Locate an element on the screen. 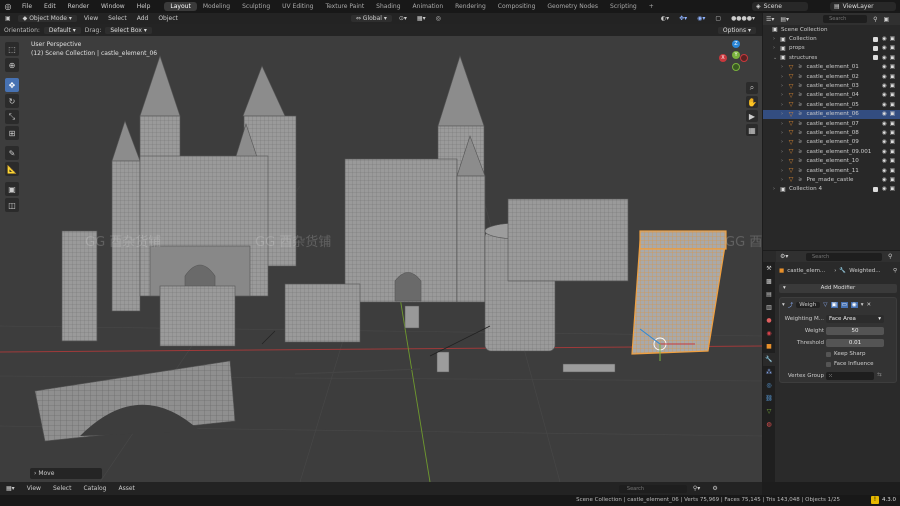 This screenshot has height=506, width=900. weighting-mode-dropdown: Face Area ▾ is located at coordinates (855, 319).